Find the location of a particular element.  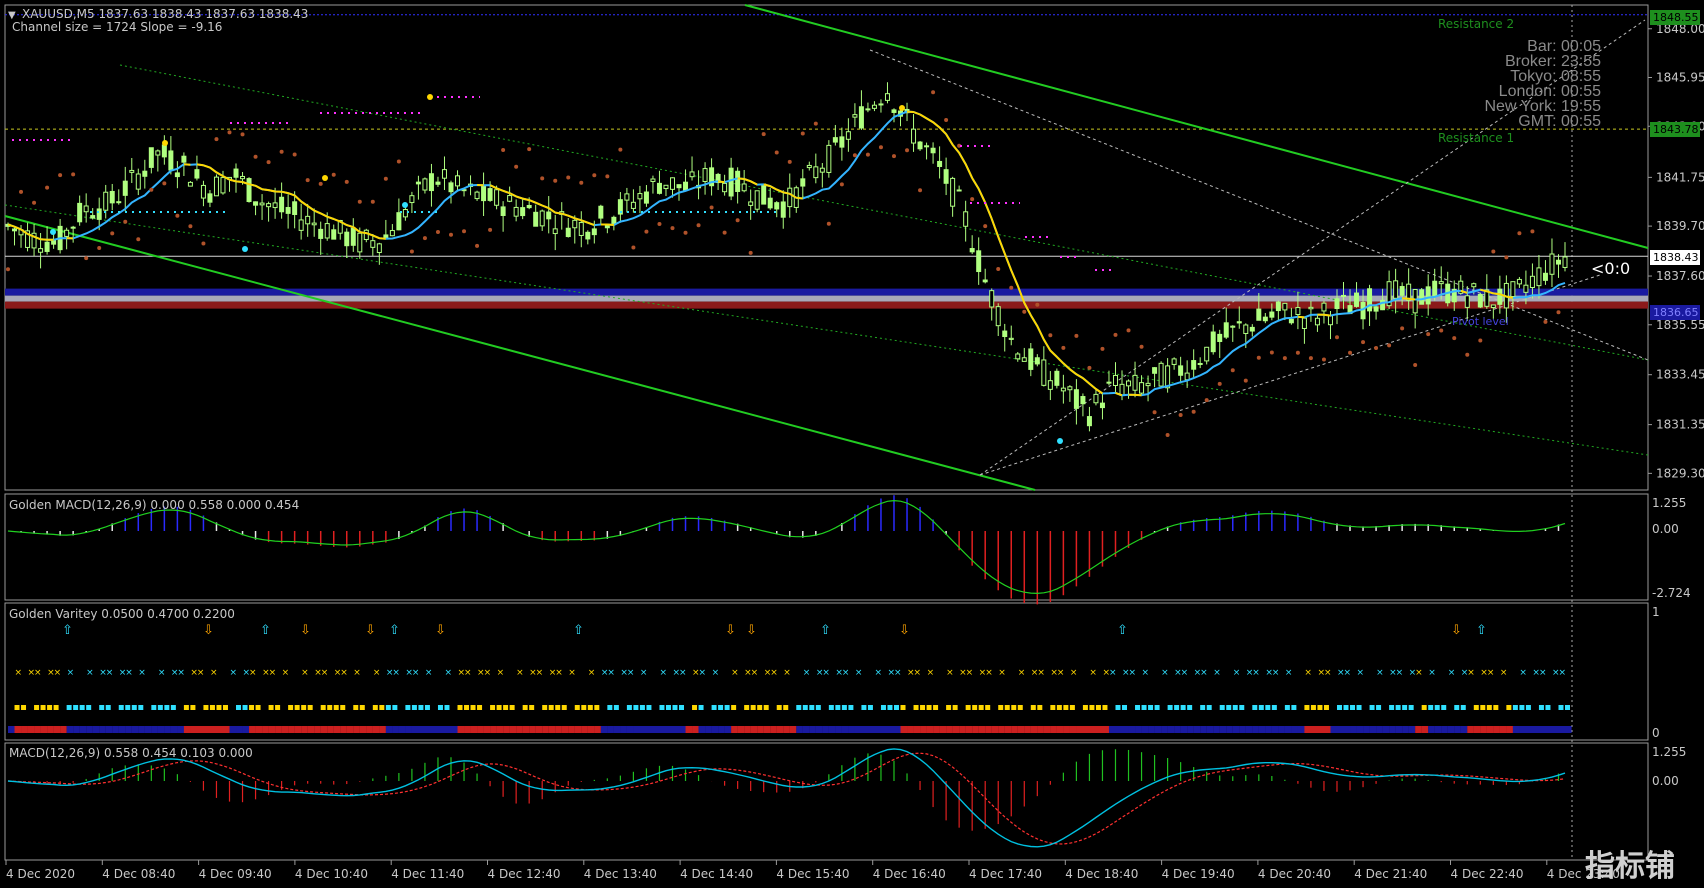

y-tick-label-5: 1837.60 is located at coordinates (1680, 276).